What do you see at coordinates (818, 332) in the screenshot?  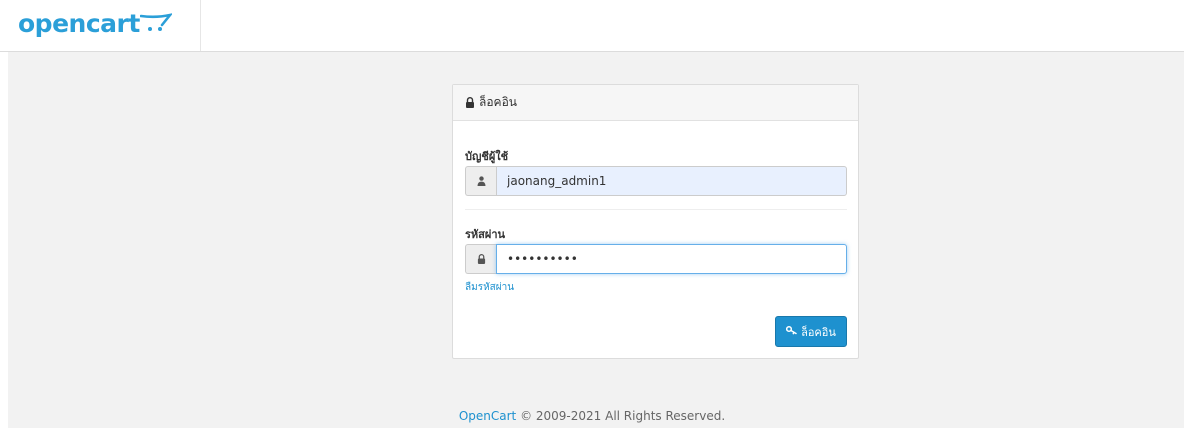 I see `login-button-label: ล็อคอิน` at bounding box center [818, 332].